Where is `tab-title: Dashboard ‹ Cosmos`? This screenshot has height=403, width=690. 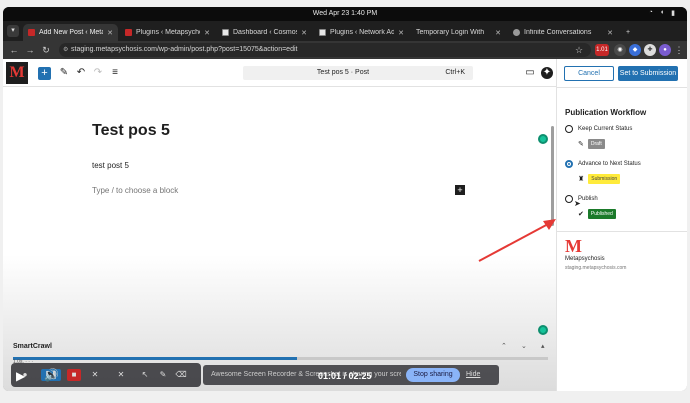
tab-title: Dashboard ‹ Cosmos is located at coordinates (265, 32).